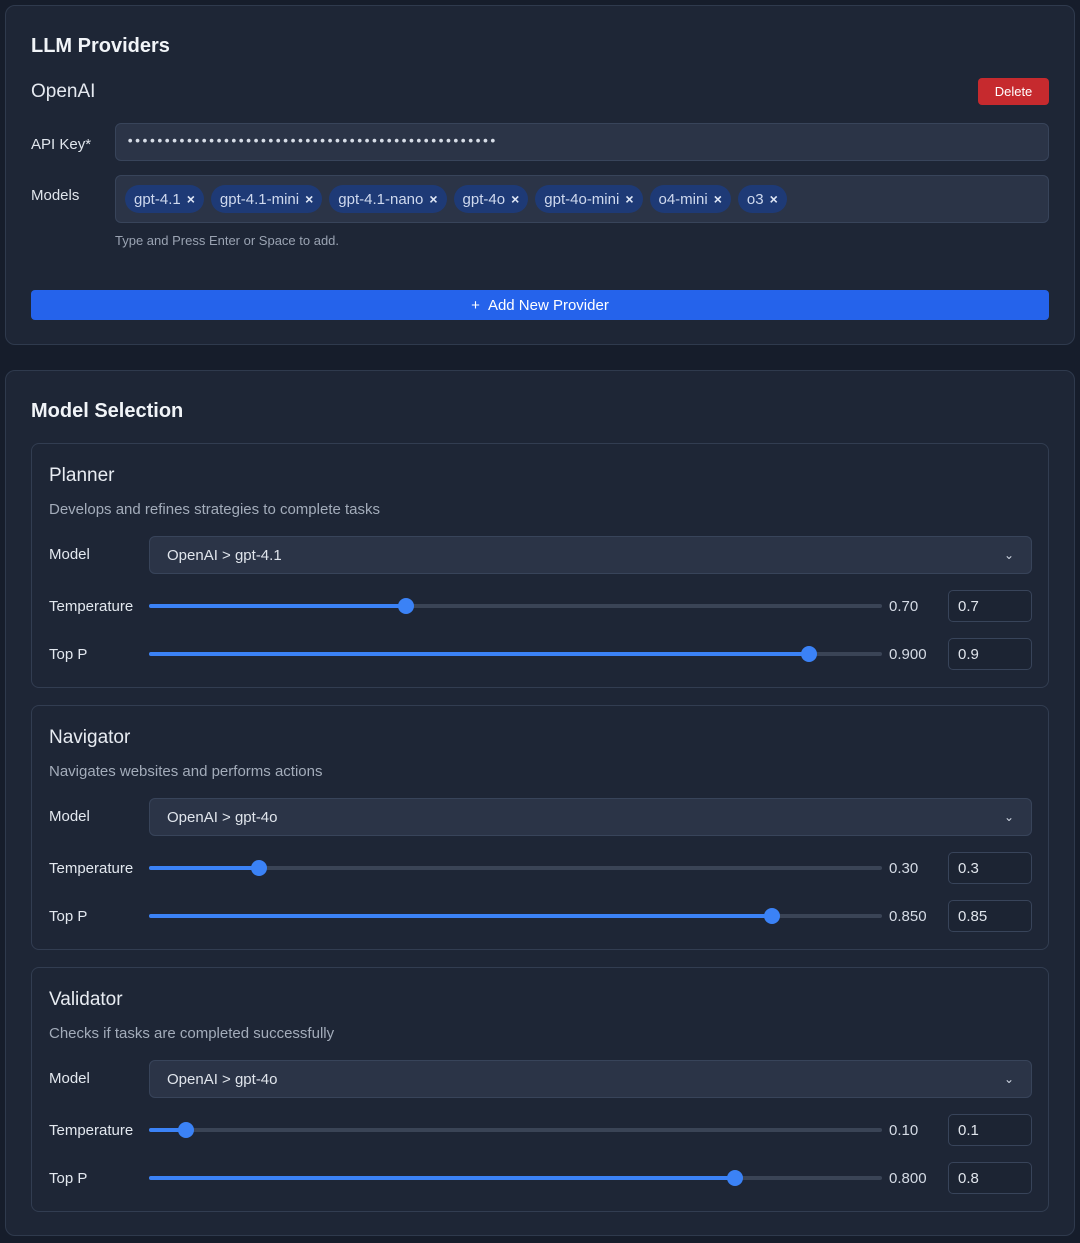 Image resolution: width=1080 pixels, height=1243 pixels. Describe the element at coordinates (908, 1178) in the screenshot. I see `top-p-value: 0.800` at that location.